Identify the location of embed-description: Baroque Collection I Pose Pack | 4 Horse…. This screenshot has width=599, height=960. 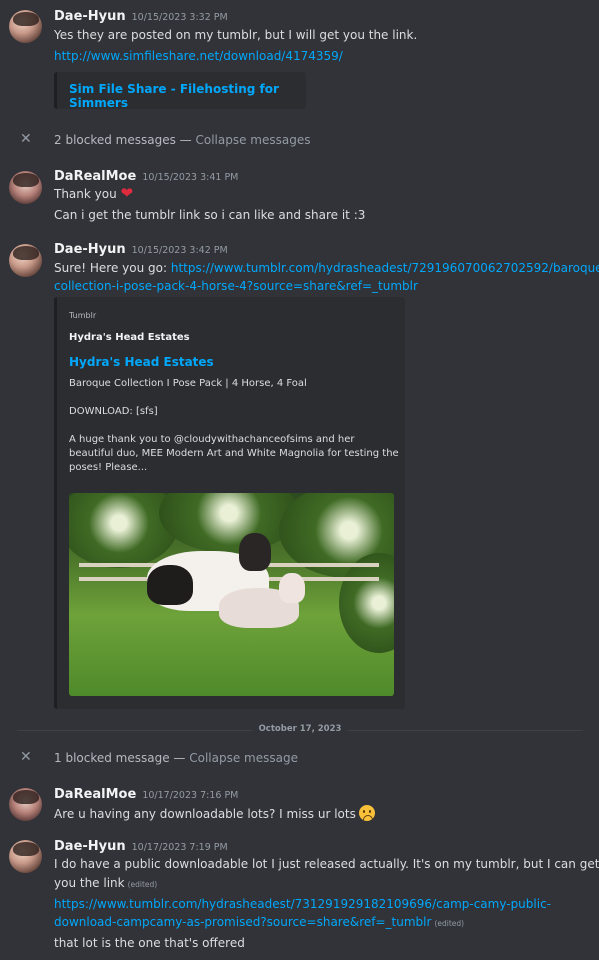
(234, 425).